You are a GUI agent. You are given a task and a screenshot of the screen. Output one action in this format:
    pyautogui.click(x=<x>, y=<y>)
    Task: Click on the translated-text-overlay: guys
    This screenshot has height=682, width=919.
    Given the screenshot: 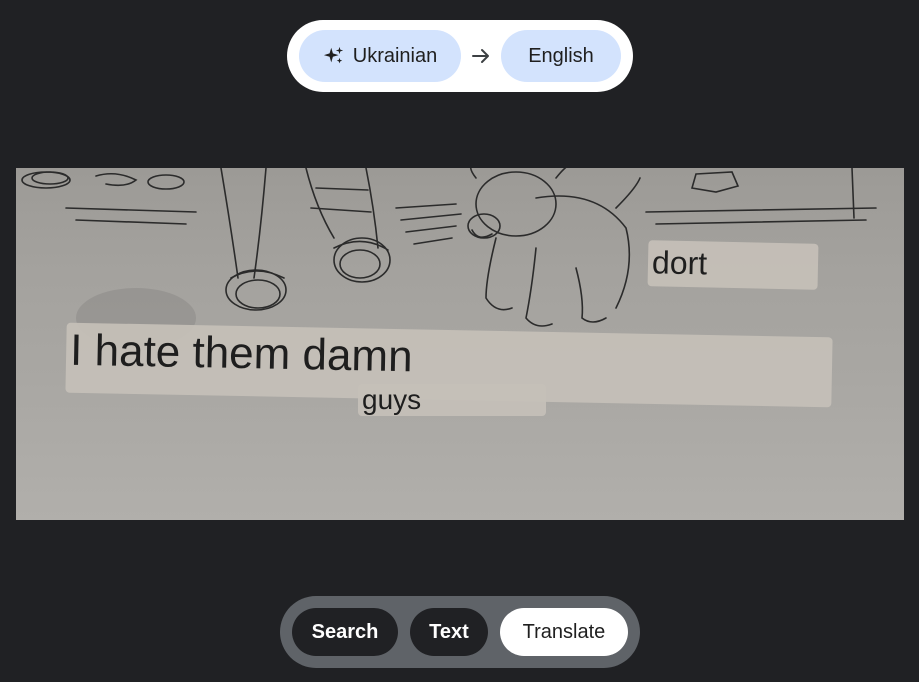 What is the action you would take?
    pyautogui.click(x=452, y=400)
    